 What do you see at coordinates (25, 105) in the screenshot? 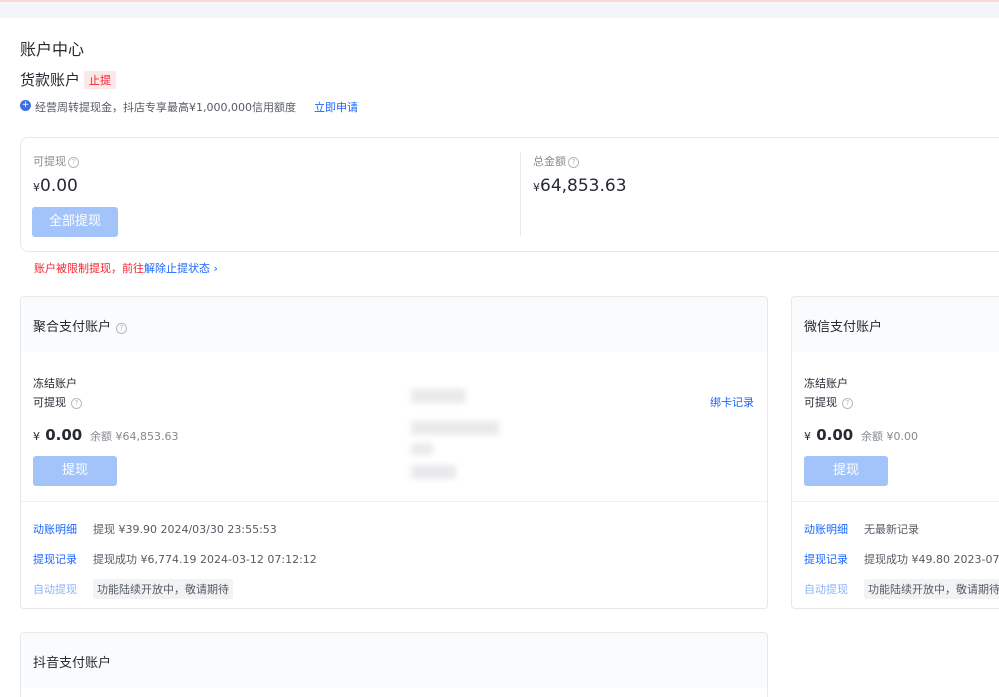
I see `plus-circle-icon: +` at bounding box center [25, 105].